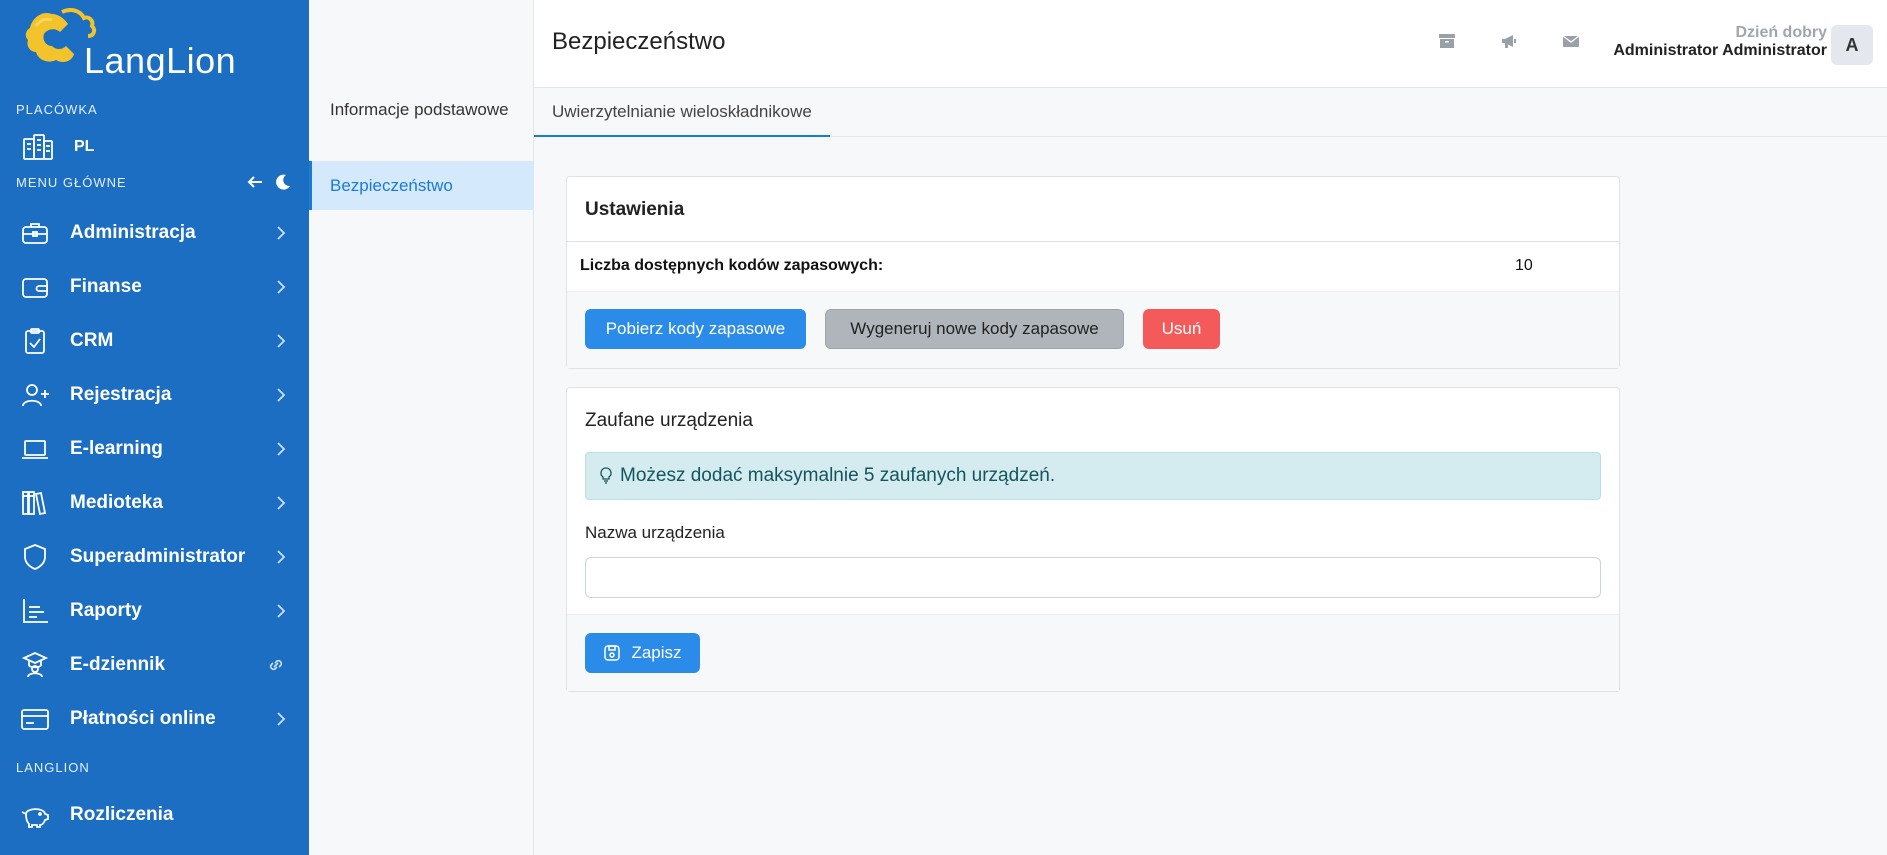 Image resolution: width=1887 pixels, height=855 pixels. What do you see at coordinates (34, 503) in the screenshot?
I see `library-icon` at bounding box center [34, 503].